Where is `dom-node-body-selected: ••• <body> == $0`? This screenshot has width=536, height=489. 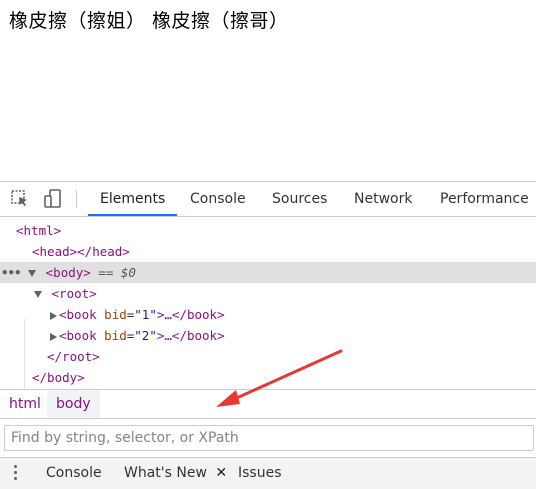
dom-node-body-selected: ••• <body> == $0 is located at coordinates (268, 272).